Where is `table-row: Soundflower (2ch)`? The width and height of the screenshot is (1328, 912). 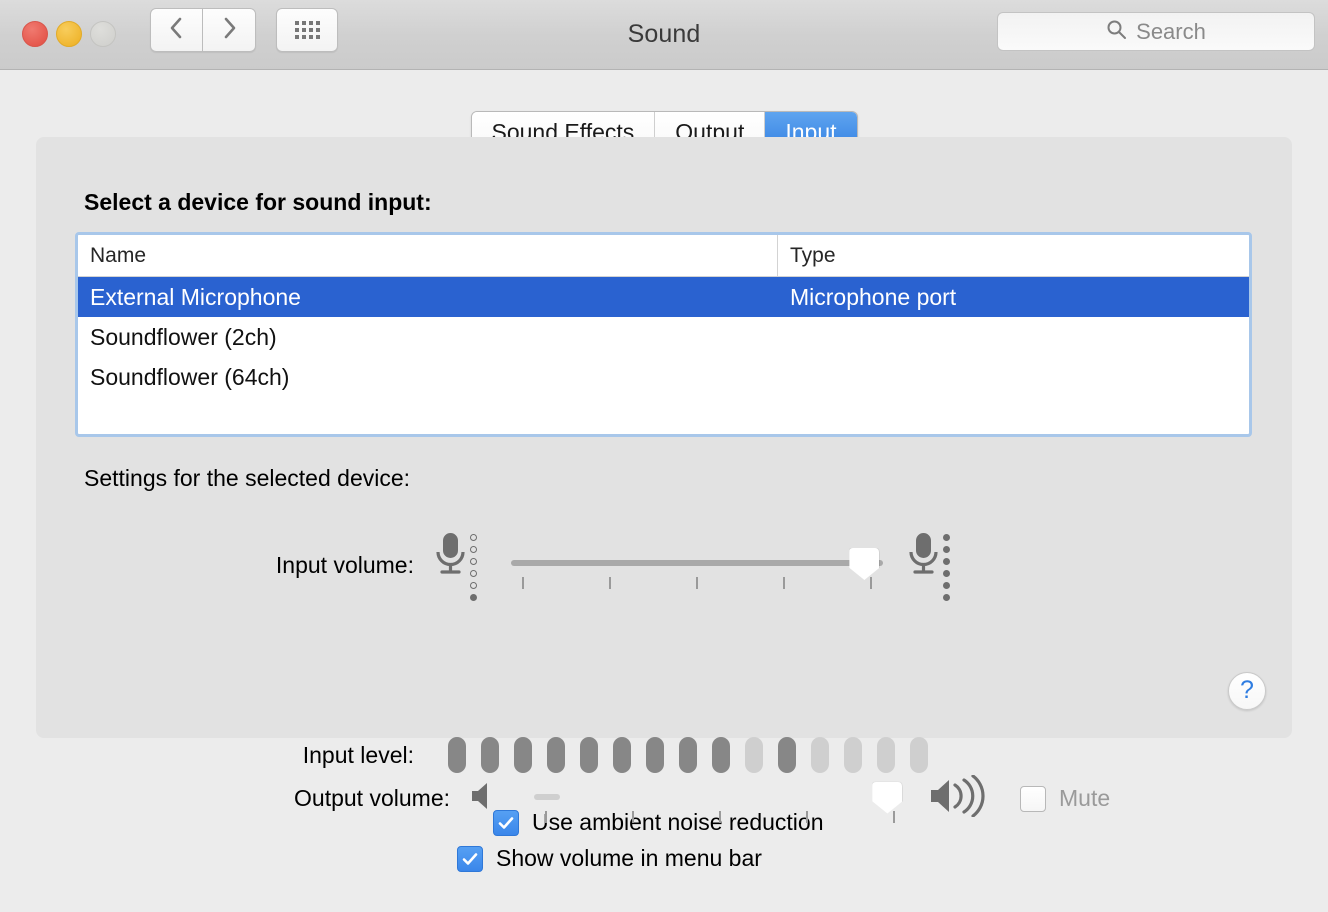
table-row: Soundflower (2ch) is located at coordinates (663, 337).